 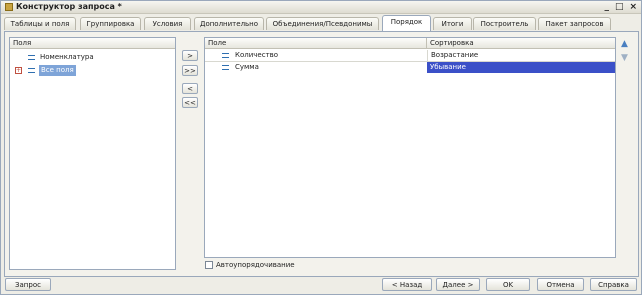 What do you see at coordinates (458, 284) in the screenshot?
I see `next-button: Далее >` at bounding box center [458, 284].